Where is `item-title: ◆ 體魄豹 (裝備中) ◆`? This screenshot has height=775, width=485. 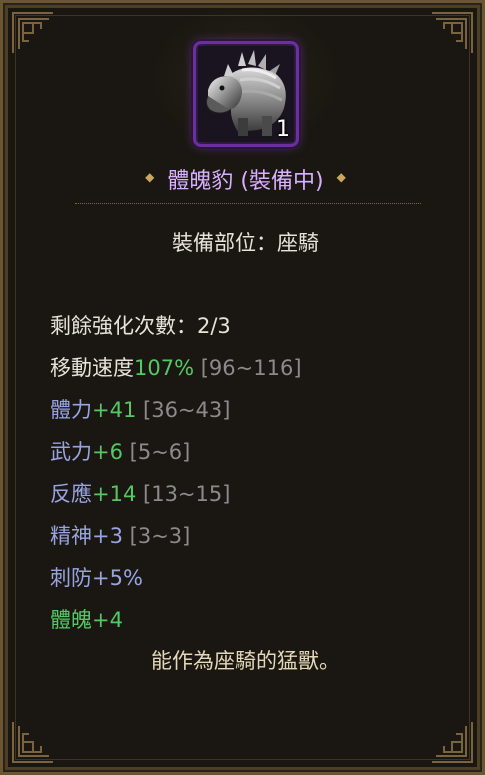 item-title: ◆ 體魄豹 (裝備中) ◆ is located at coordinates (244, 180).